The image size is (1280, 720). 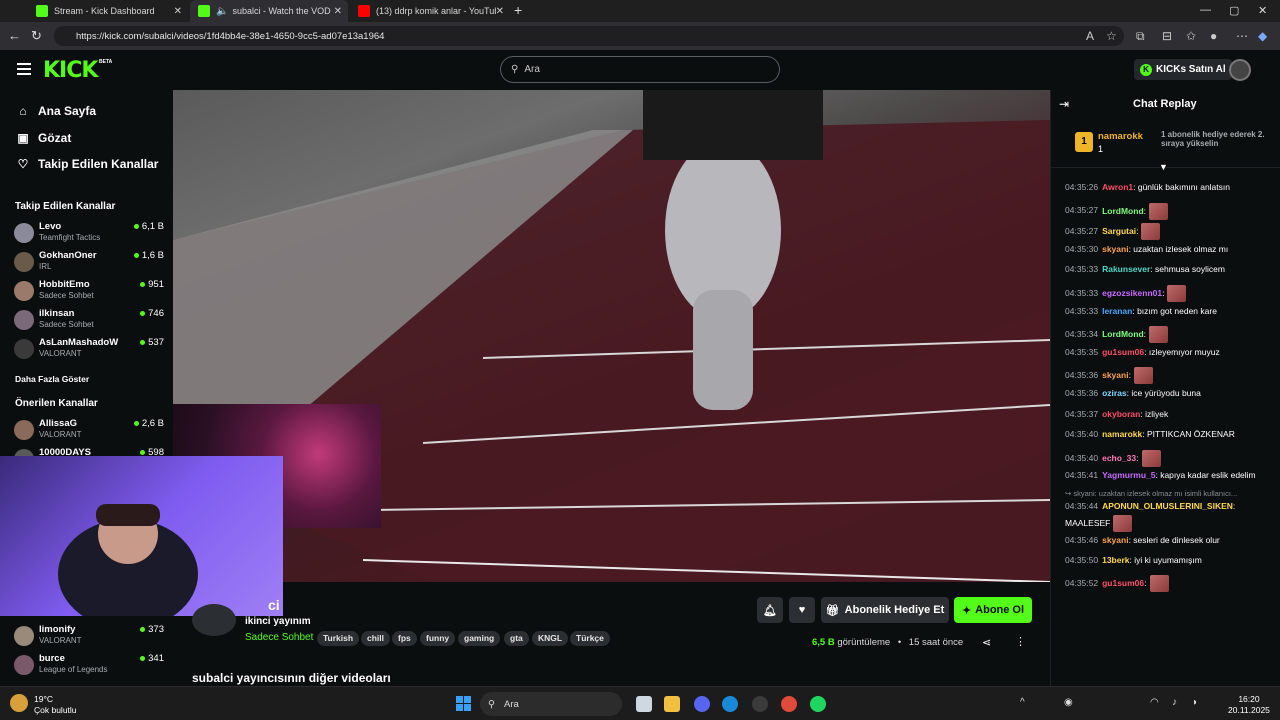 What do you see at coordinates (1249, 705) in the screenshot?
I see `clock: 16:20 20.11.2025` at bounding box center [1249, 705].